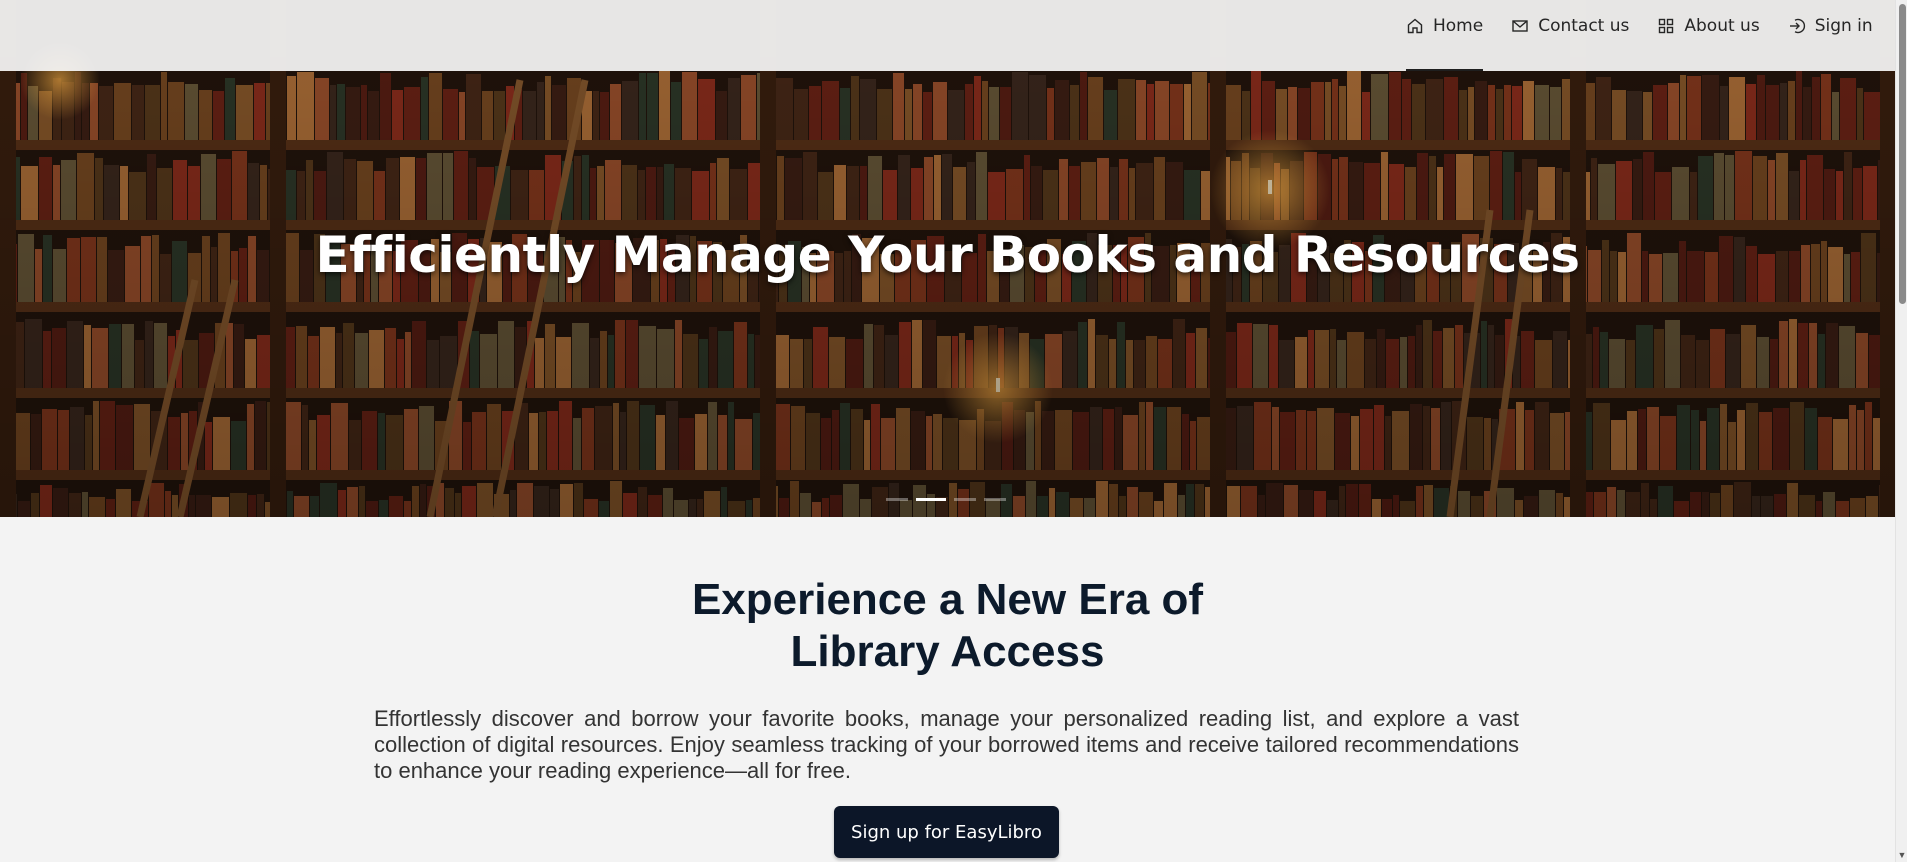 The width and height of the screenshot is (1907, 862). Describe the element at coordinates (1902, 154) in the screenshot. I see `scrollbar-thumb` at that location.